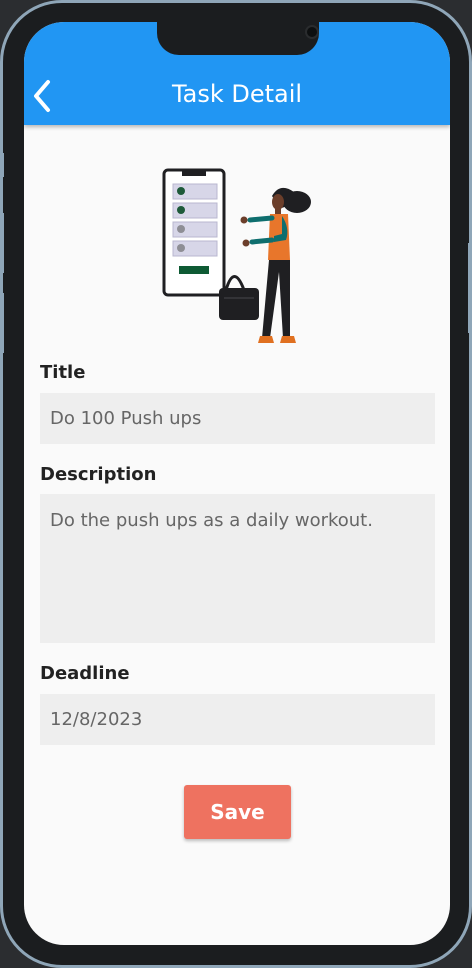 This screenshot has height=968, width=472. Describe the element at coordinates (238, 38) in the screenshot. I see `notch` at that location.